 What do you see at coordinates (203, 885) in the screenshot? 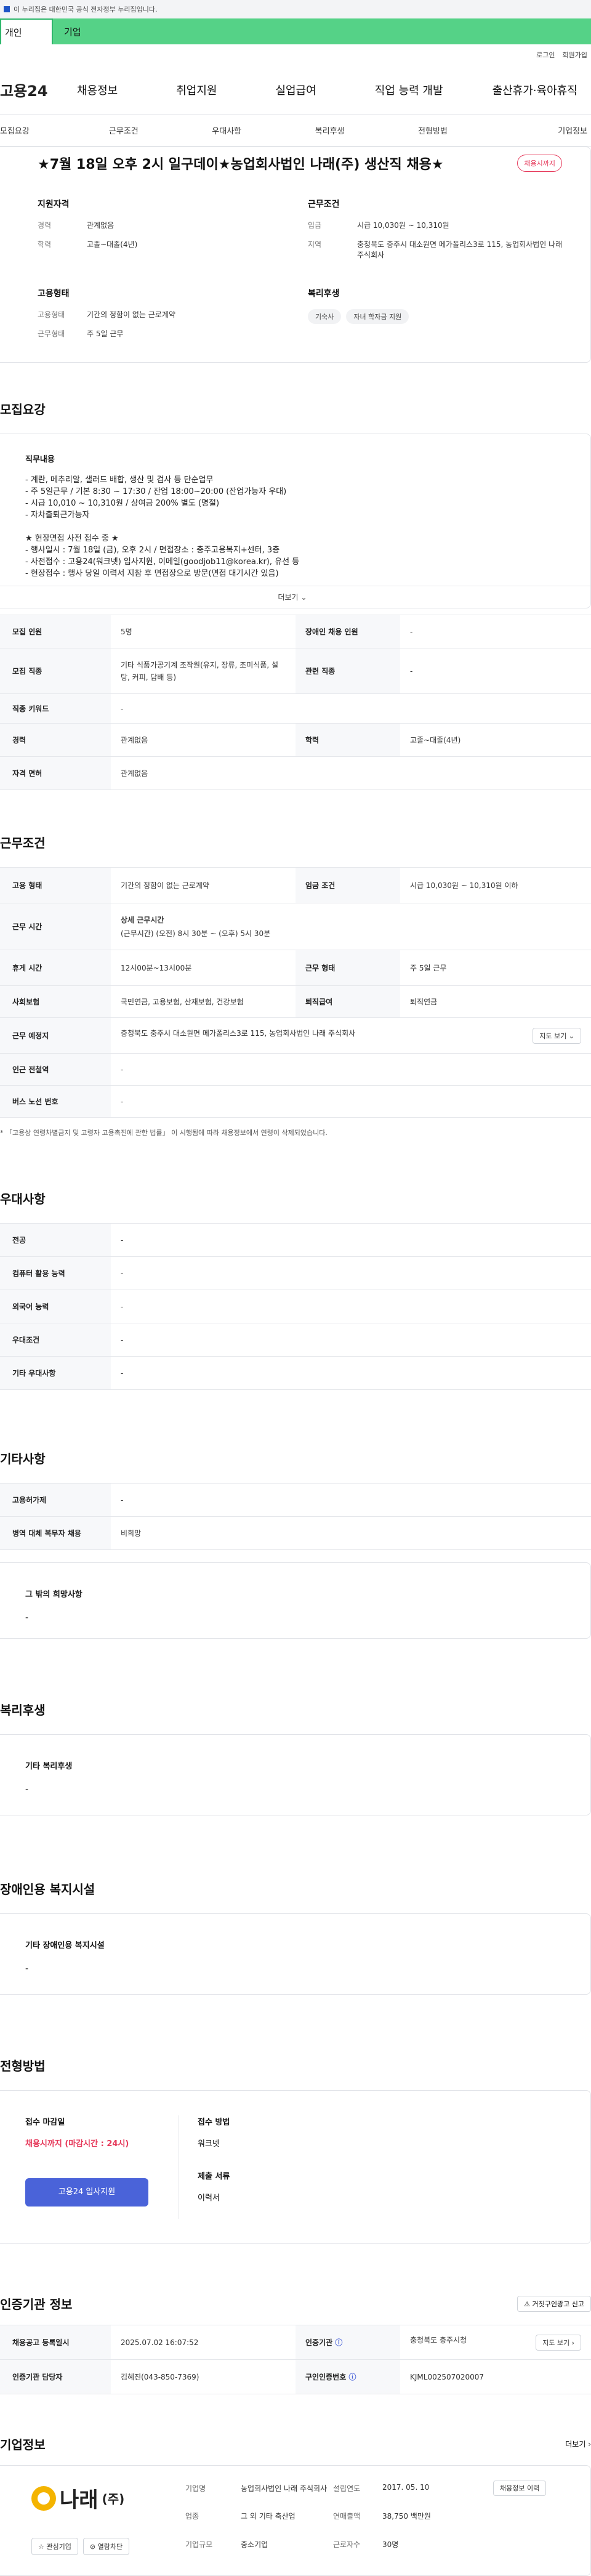
I see `row-value: 기간의 정함이 없는 근로계약` at bounding box center [203, 885].